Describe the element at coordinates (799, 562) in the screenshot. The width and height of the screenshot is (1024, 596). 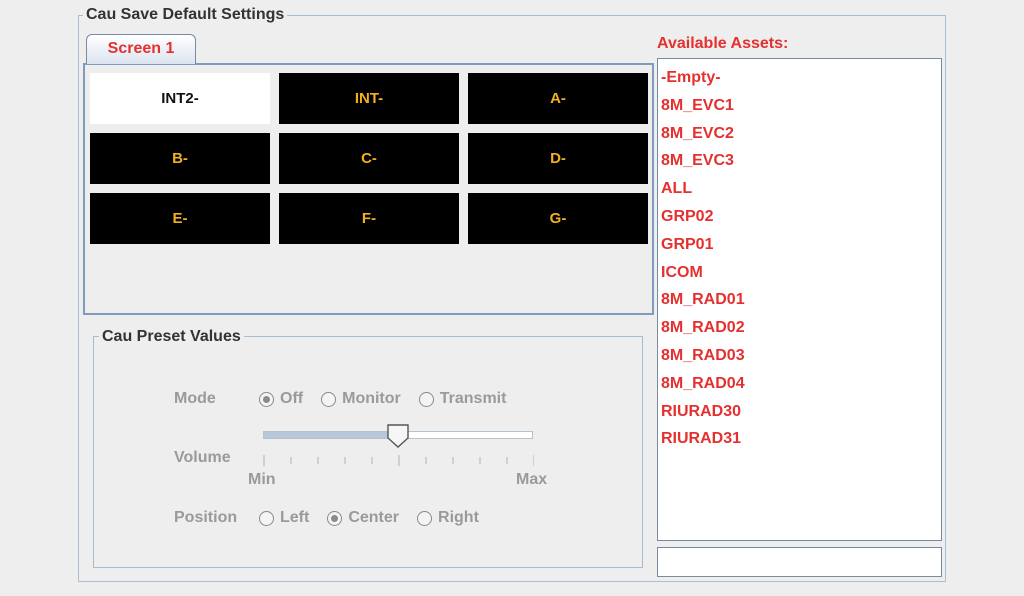
I see `asset-filter-input` at that location.